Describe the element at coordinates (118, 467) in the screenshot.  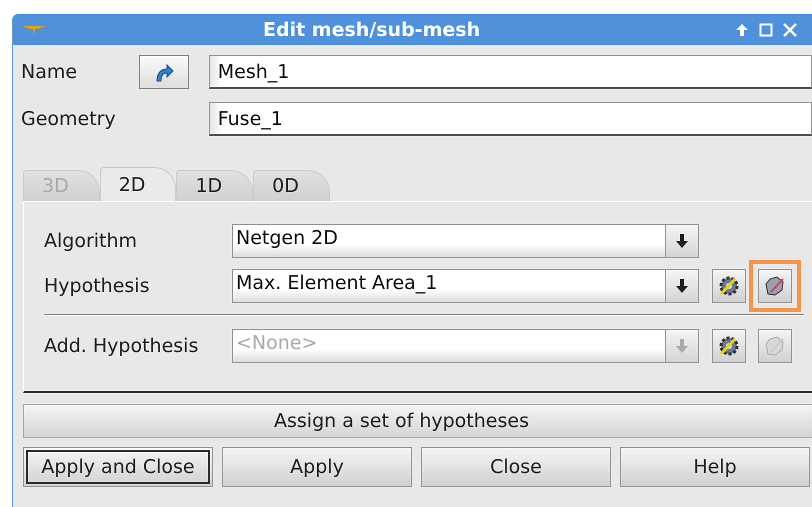
I see `dialog-button: Apply and Close` at that location.